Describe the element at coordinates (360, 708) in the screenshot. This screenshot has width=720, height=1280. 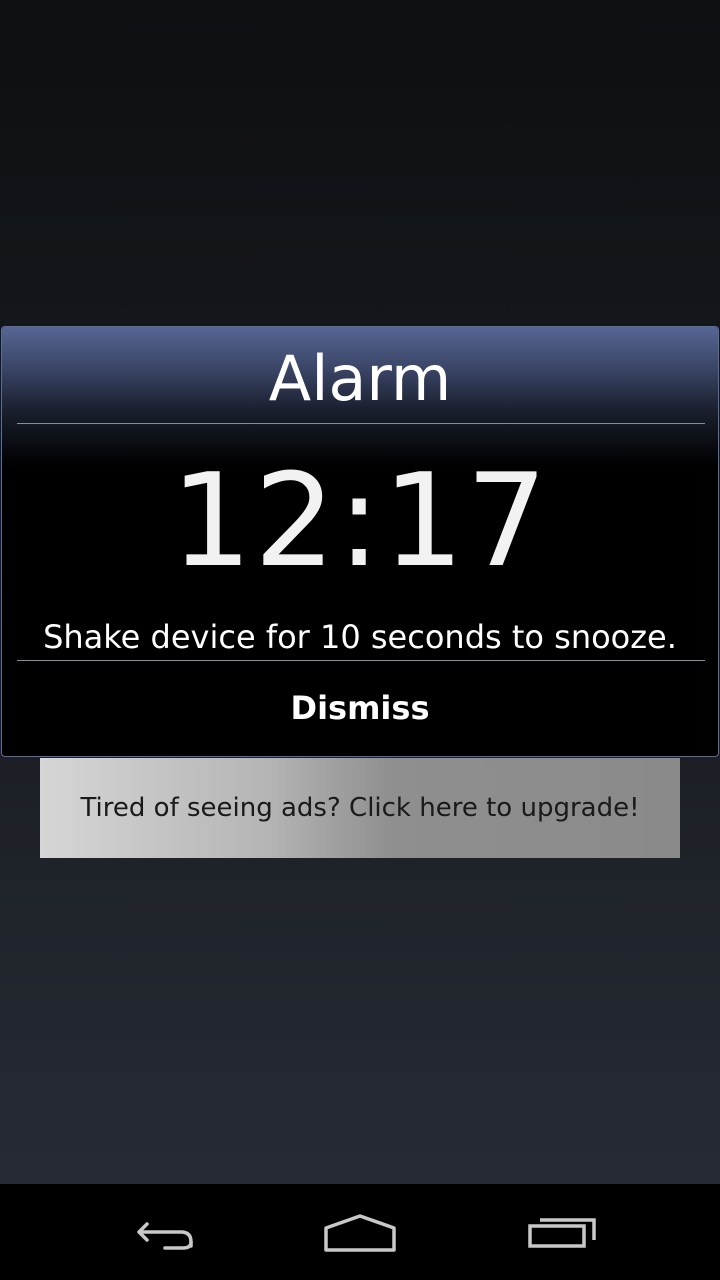
I see `dismiss-button: Dismiss` at that location.